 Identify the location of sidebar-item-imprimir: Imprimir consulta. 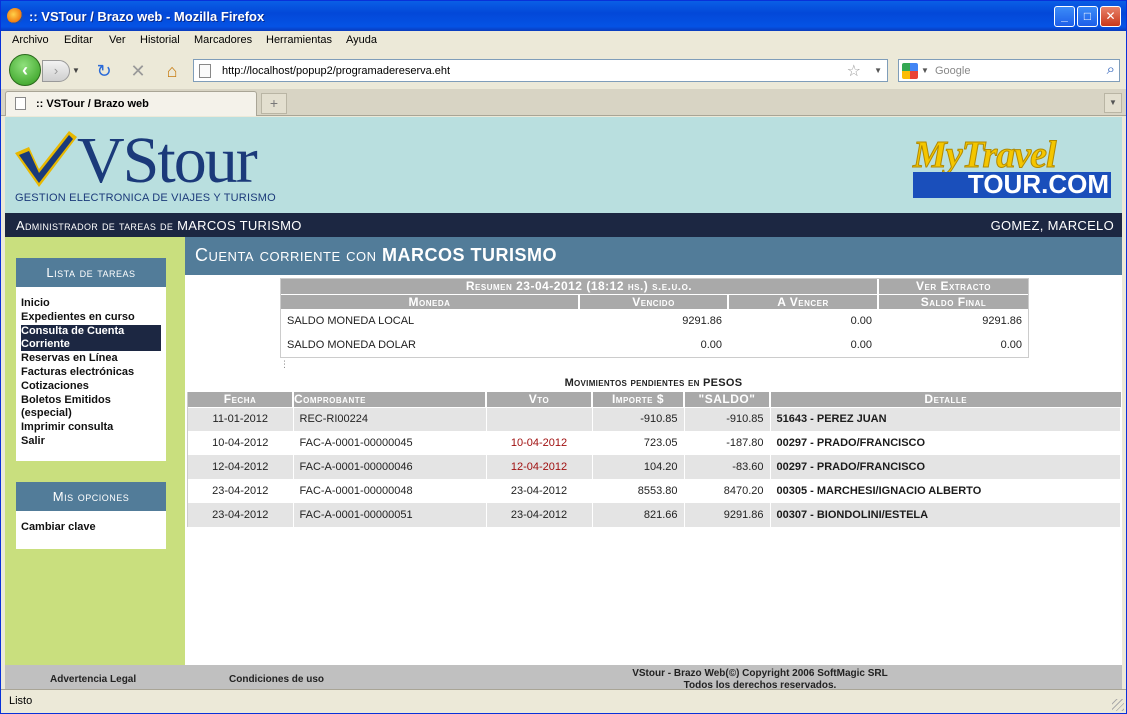
(91, 427).